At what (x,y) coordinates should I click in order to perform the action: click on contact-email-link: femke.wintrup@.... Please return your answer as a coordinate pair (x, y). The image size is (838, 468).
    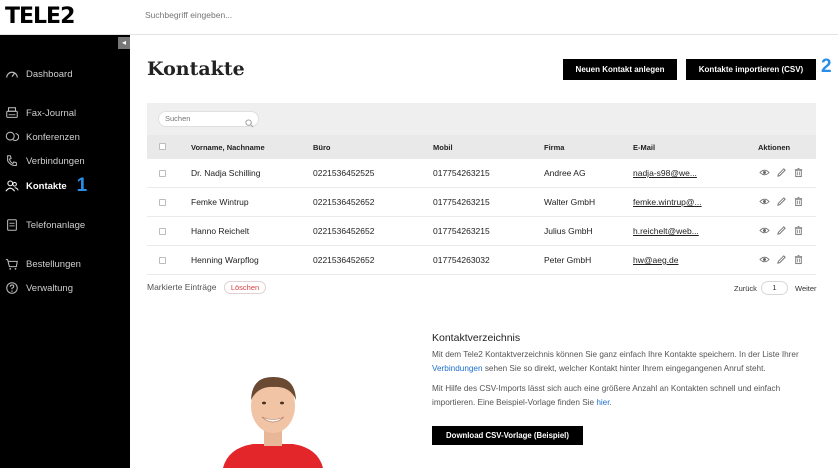
    Looking at the image, I should click on (667, 202).